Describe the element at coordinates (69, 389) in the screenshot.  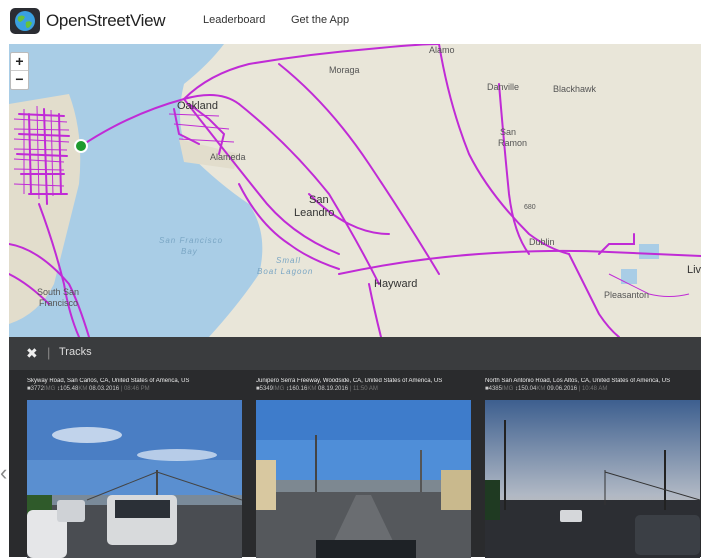
I see `distance-value: 105.48` at that location.